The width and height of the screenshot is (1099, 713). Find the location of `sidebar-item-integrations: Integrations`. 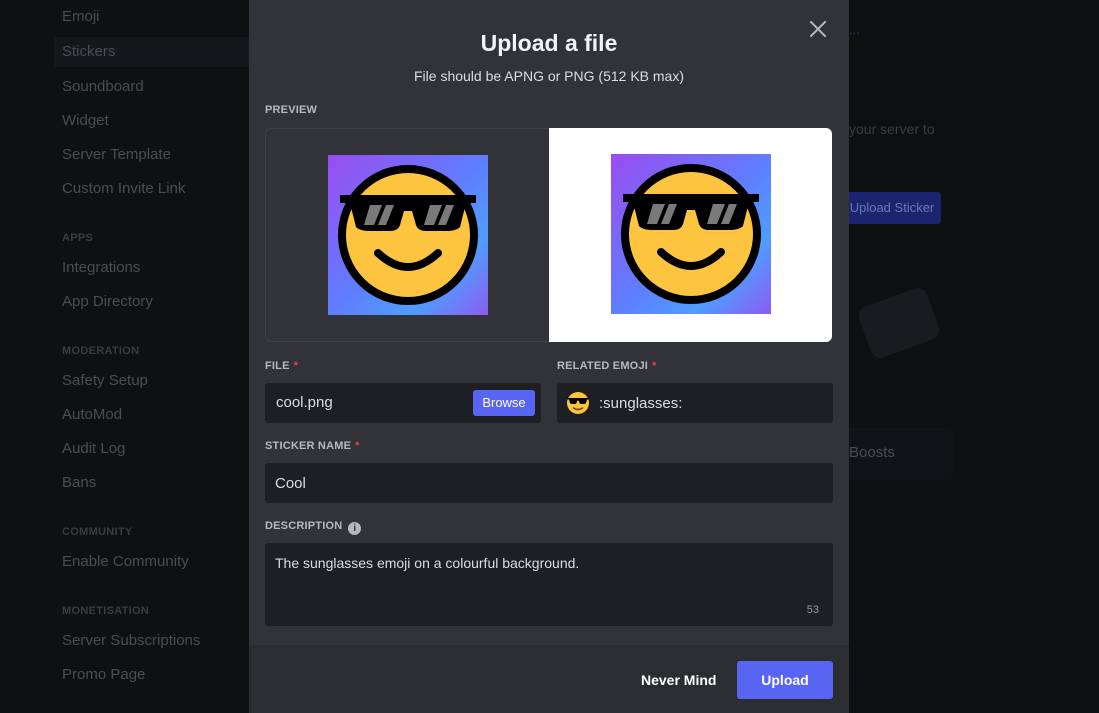

sidebar-item-integrations: Integrations is located at coordinates (101, 267).